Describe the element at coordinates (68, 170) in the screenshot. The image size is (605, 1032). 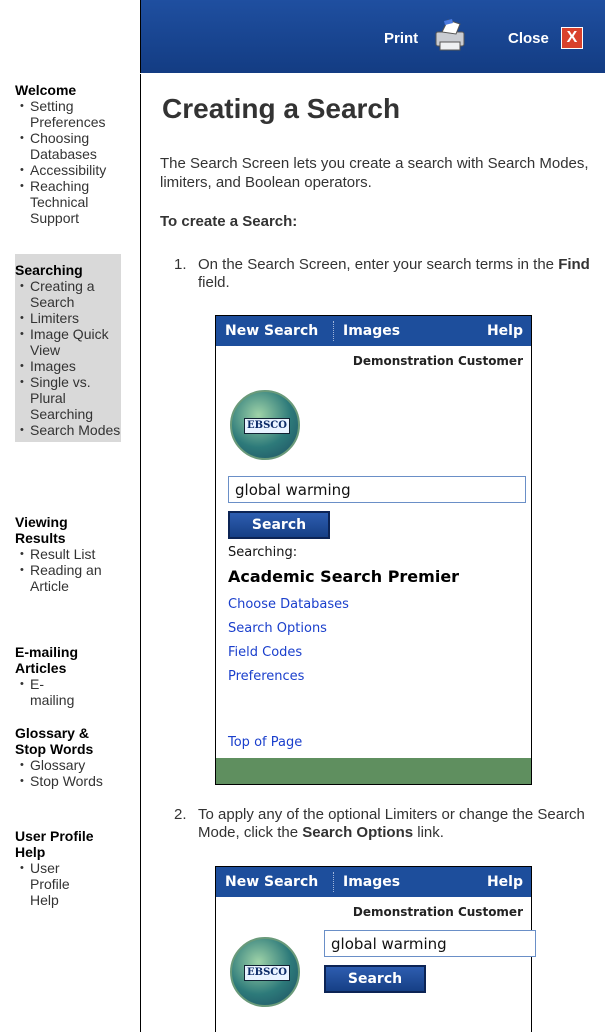
I see `sidebar-item-accessibility: Accessibility` at that location.